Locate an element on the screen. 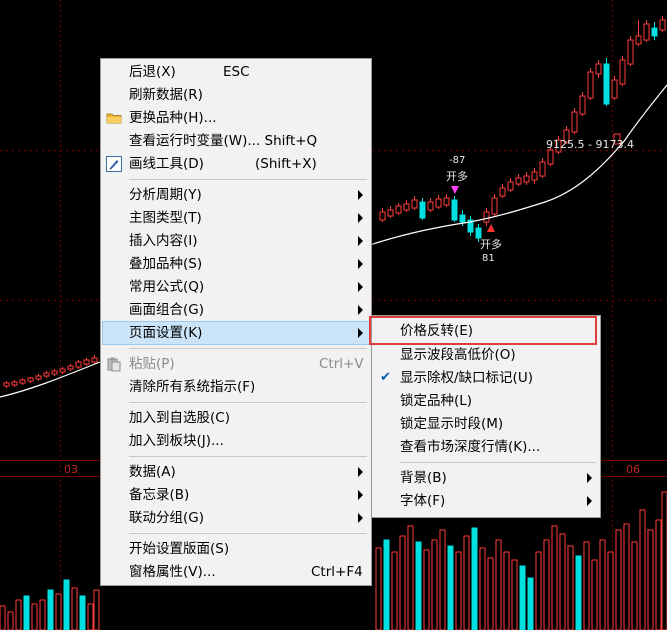 The height and width of the screenshot is (630, 667). submenu-item-font: 字体(F) is located at coordinates (486, 501).